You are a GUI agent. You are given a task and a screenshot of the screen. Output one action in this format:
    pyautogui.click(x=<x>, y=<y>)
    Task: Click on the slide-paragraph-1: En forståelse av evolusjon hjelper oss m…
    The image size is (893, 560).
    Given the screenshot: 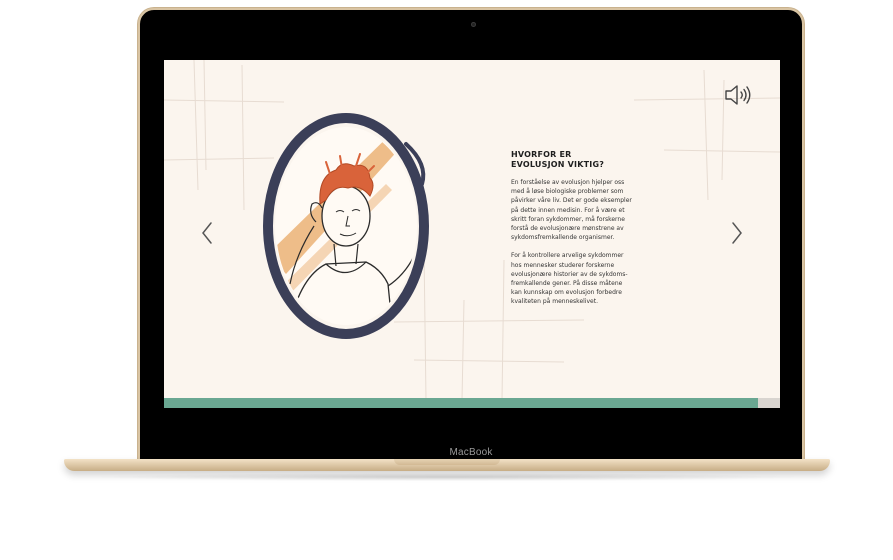 What is the action you would take?
    pyautogui.click(x=571, y=210)
    